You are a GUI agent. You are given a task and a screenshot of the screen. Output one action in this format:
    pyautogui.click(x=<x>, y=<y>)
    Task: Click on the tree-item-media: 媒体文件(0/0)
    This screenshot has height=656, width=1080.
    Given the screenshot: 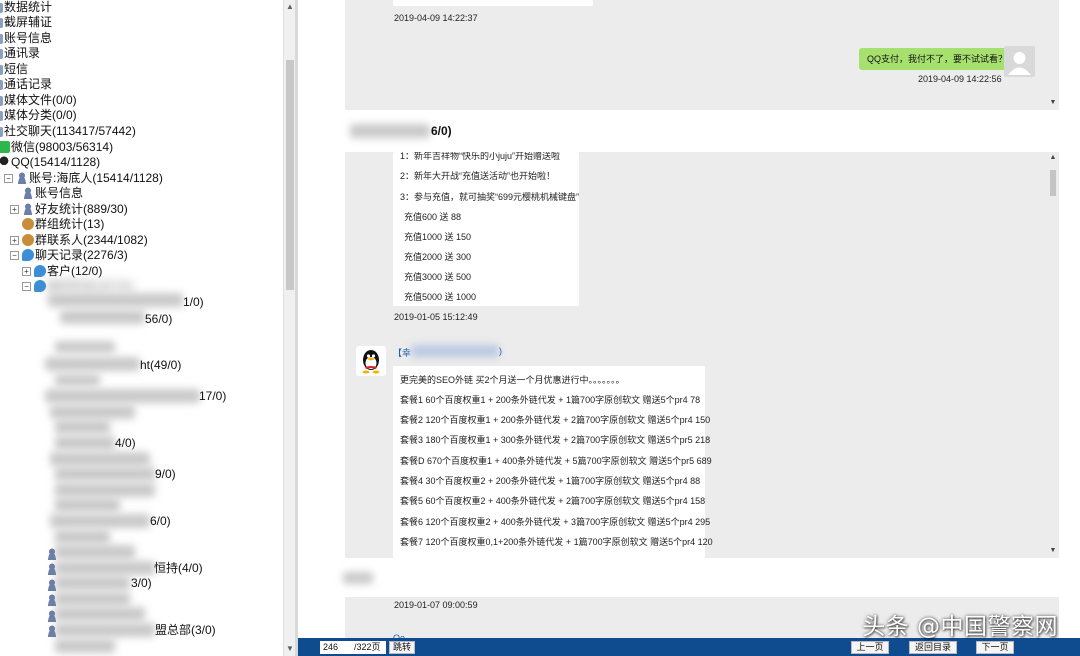 What is the action you would take?
    pyautogui.click(x=38, y=100)
    